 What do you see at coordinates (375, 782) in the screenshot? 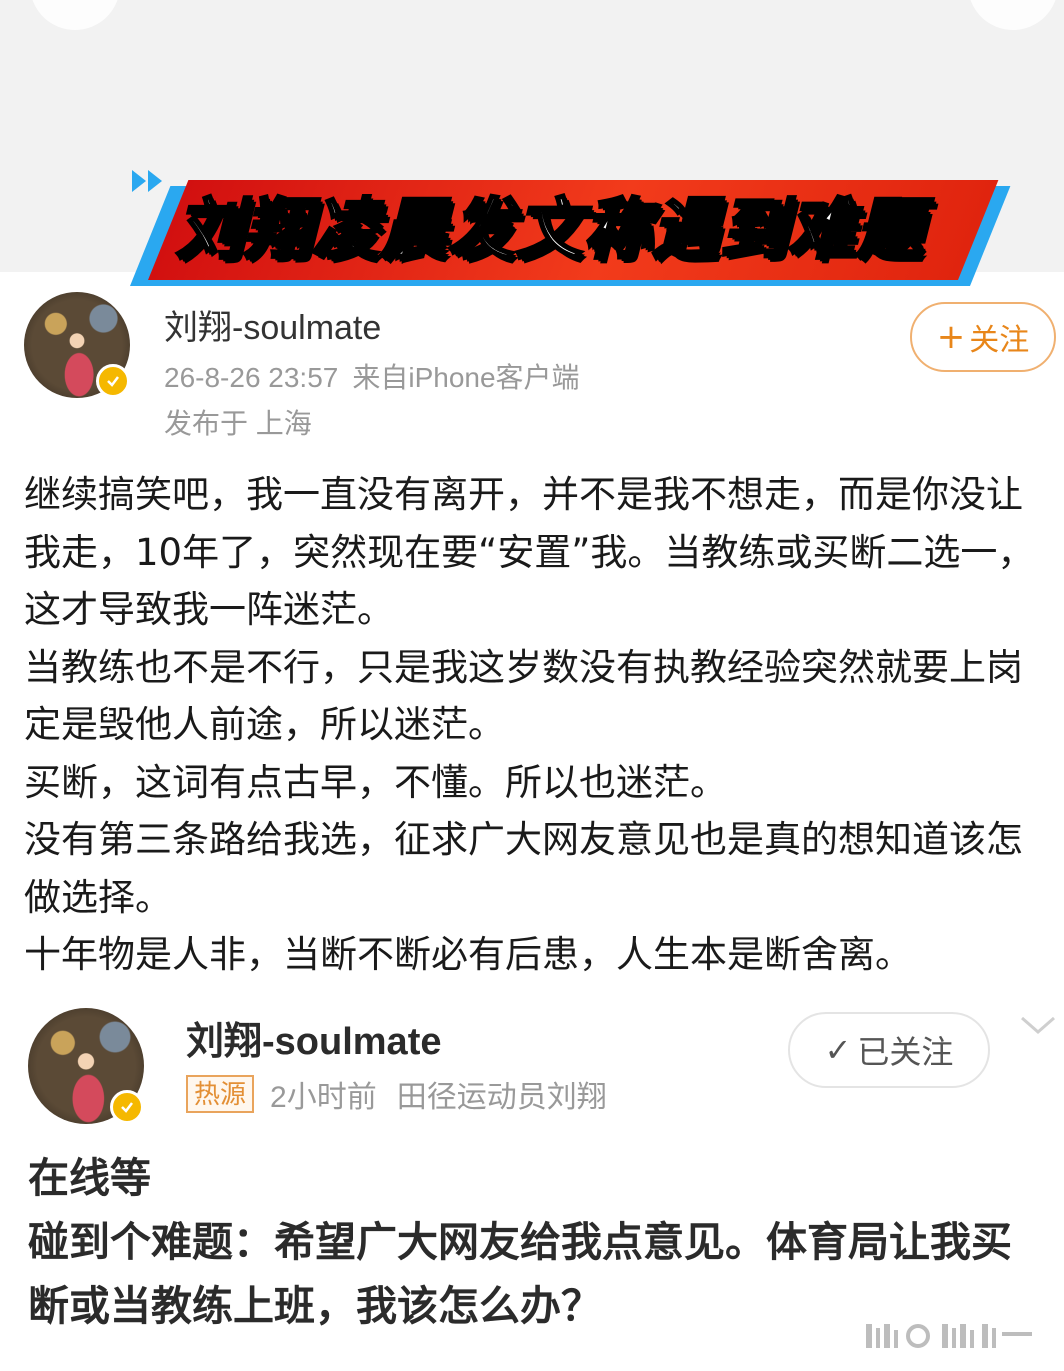
I see `post-paragraph: 买断，这词有点古早，不懂。所以也迷茫。` at bounding box center [375, 782].